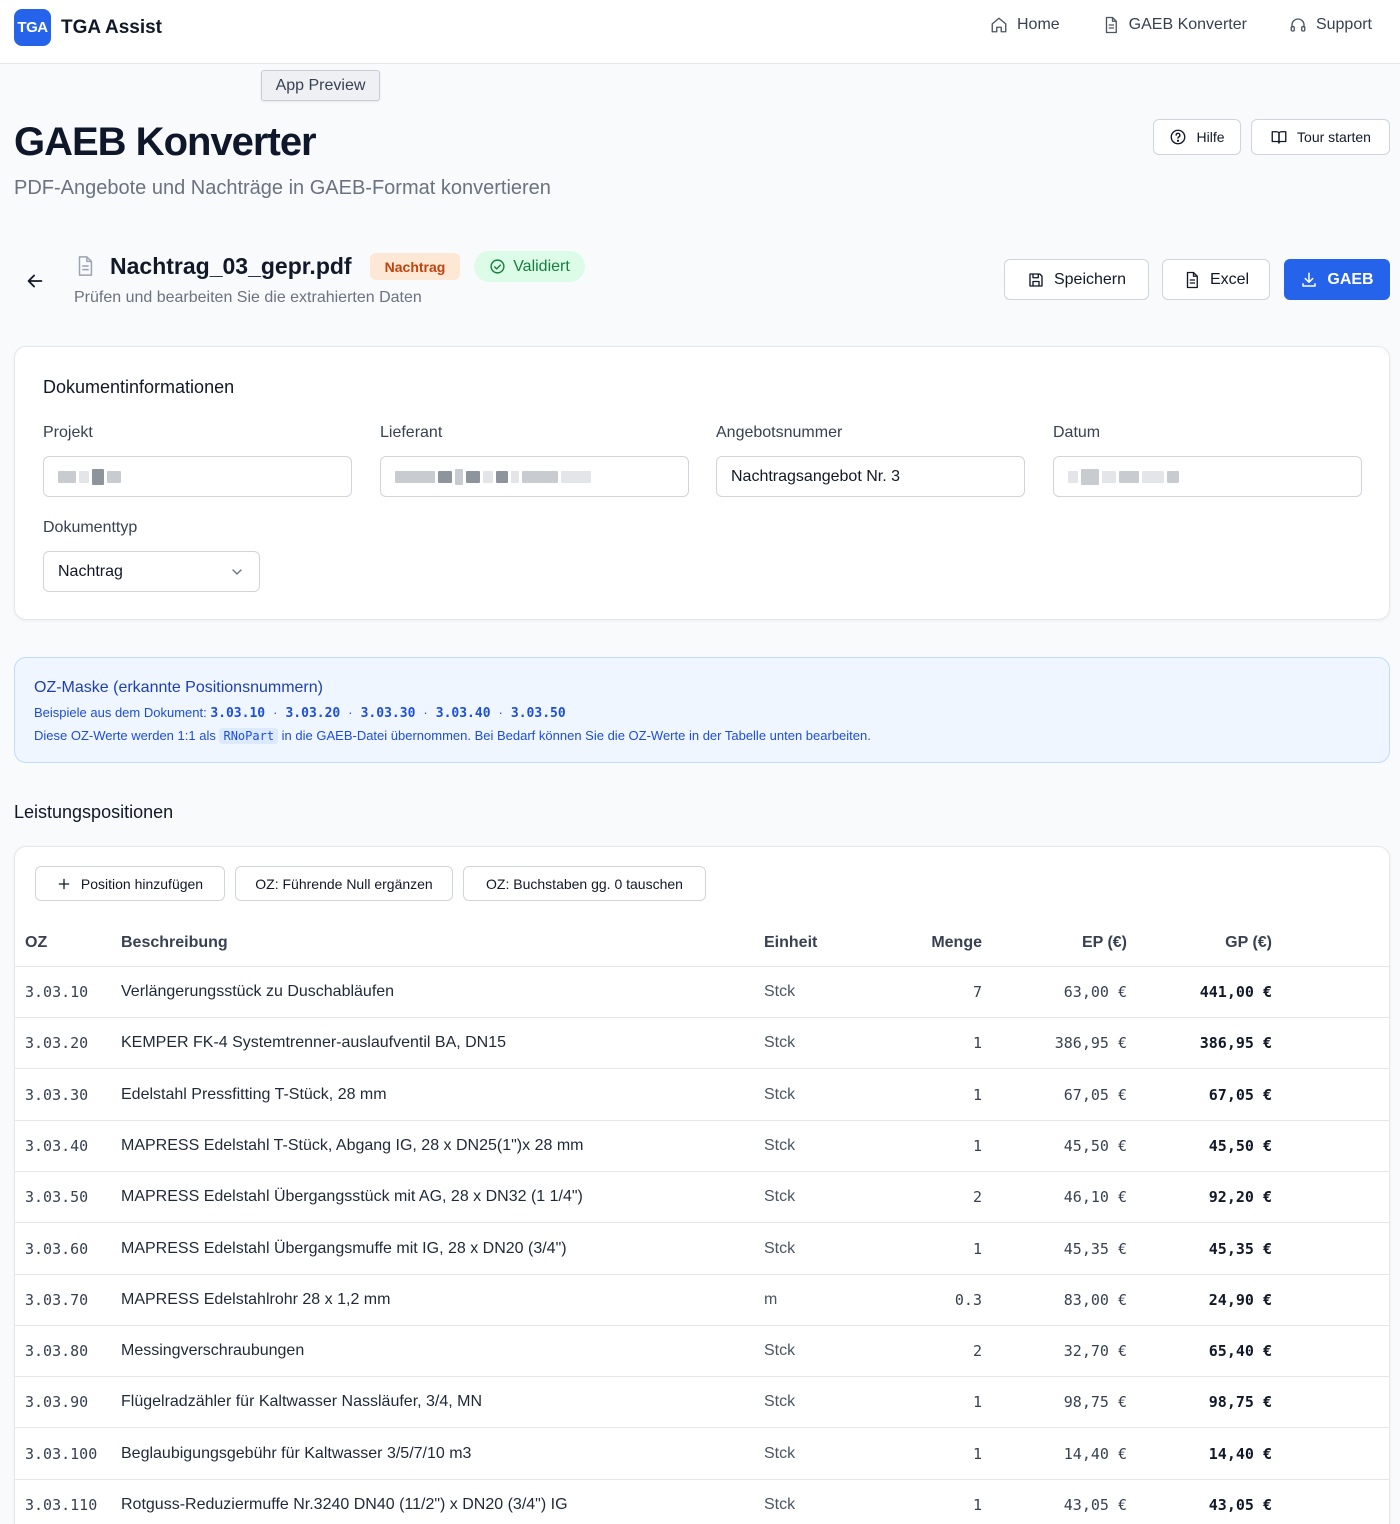  Describe the element at coordinates (534, 476) in the screenshot. I see `lieferant-input` at that location.